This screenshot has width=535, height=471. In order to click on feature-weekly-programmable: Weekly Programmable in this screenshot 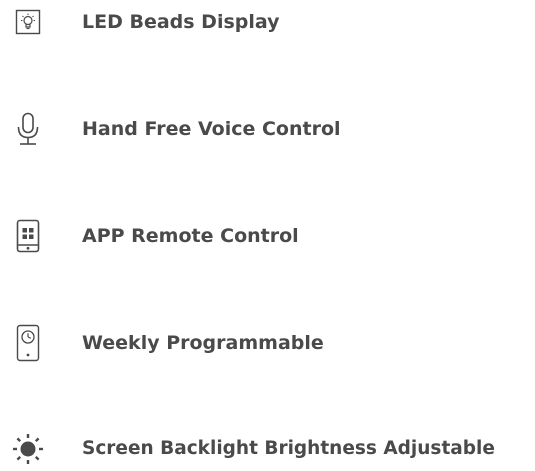, I will do `click(267, 343)`.